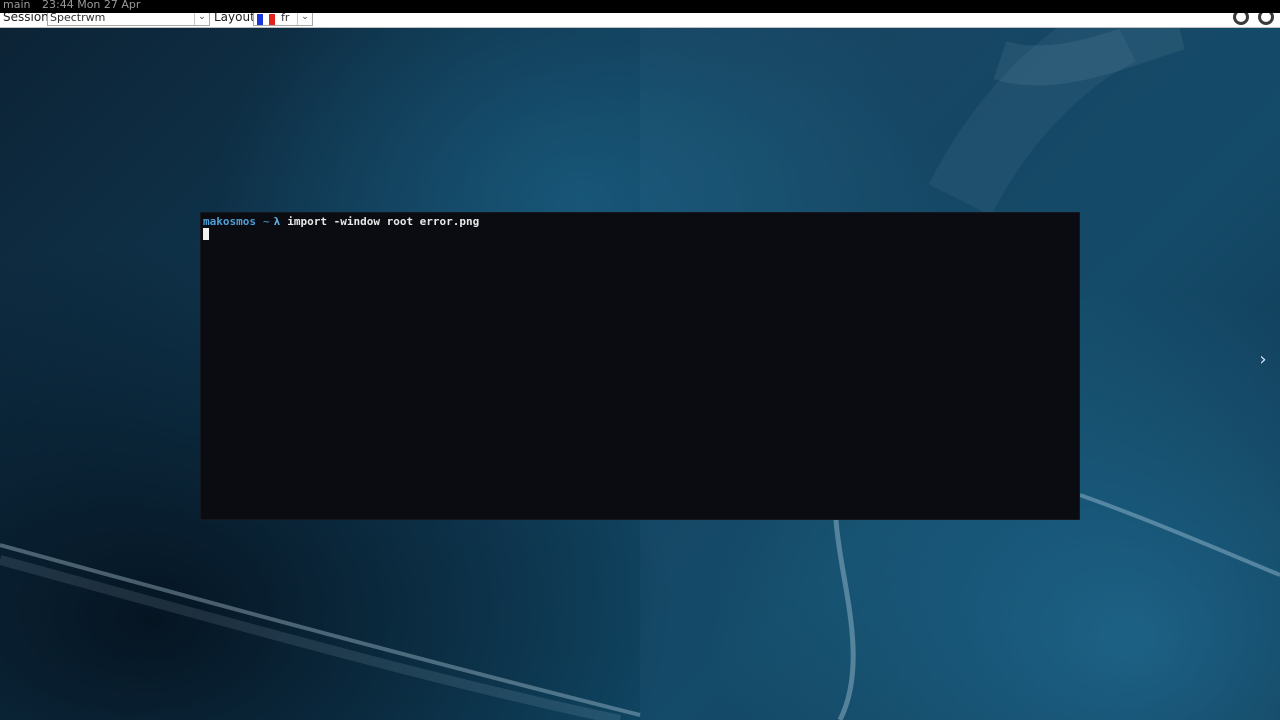 The image size is (1280, 720). I want to click on prompt-directory: ~, so click(266, 221).